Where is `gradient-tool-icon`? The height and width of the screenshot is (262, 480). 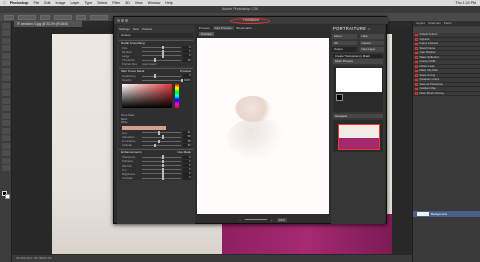 gradient-tool-icon is located at coordinates (6, 108).